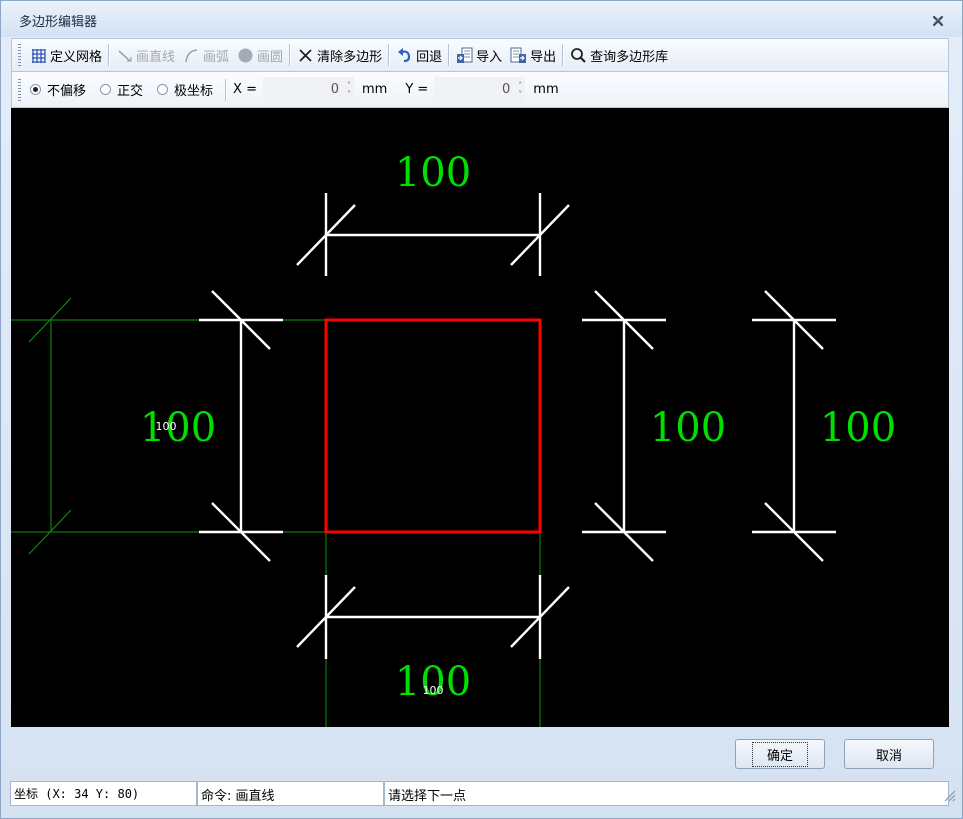  I want to click on x-label: X =, so click(245, 89).